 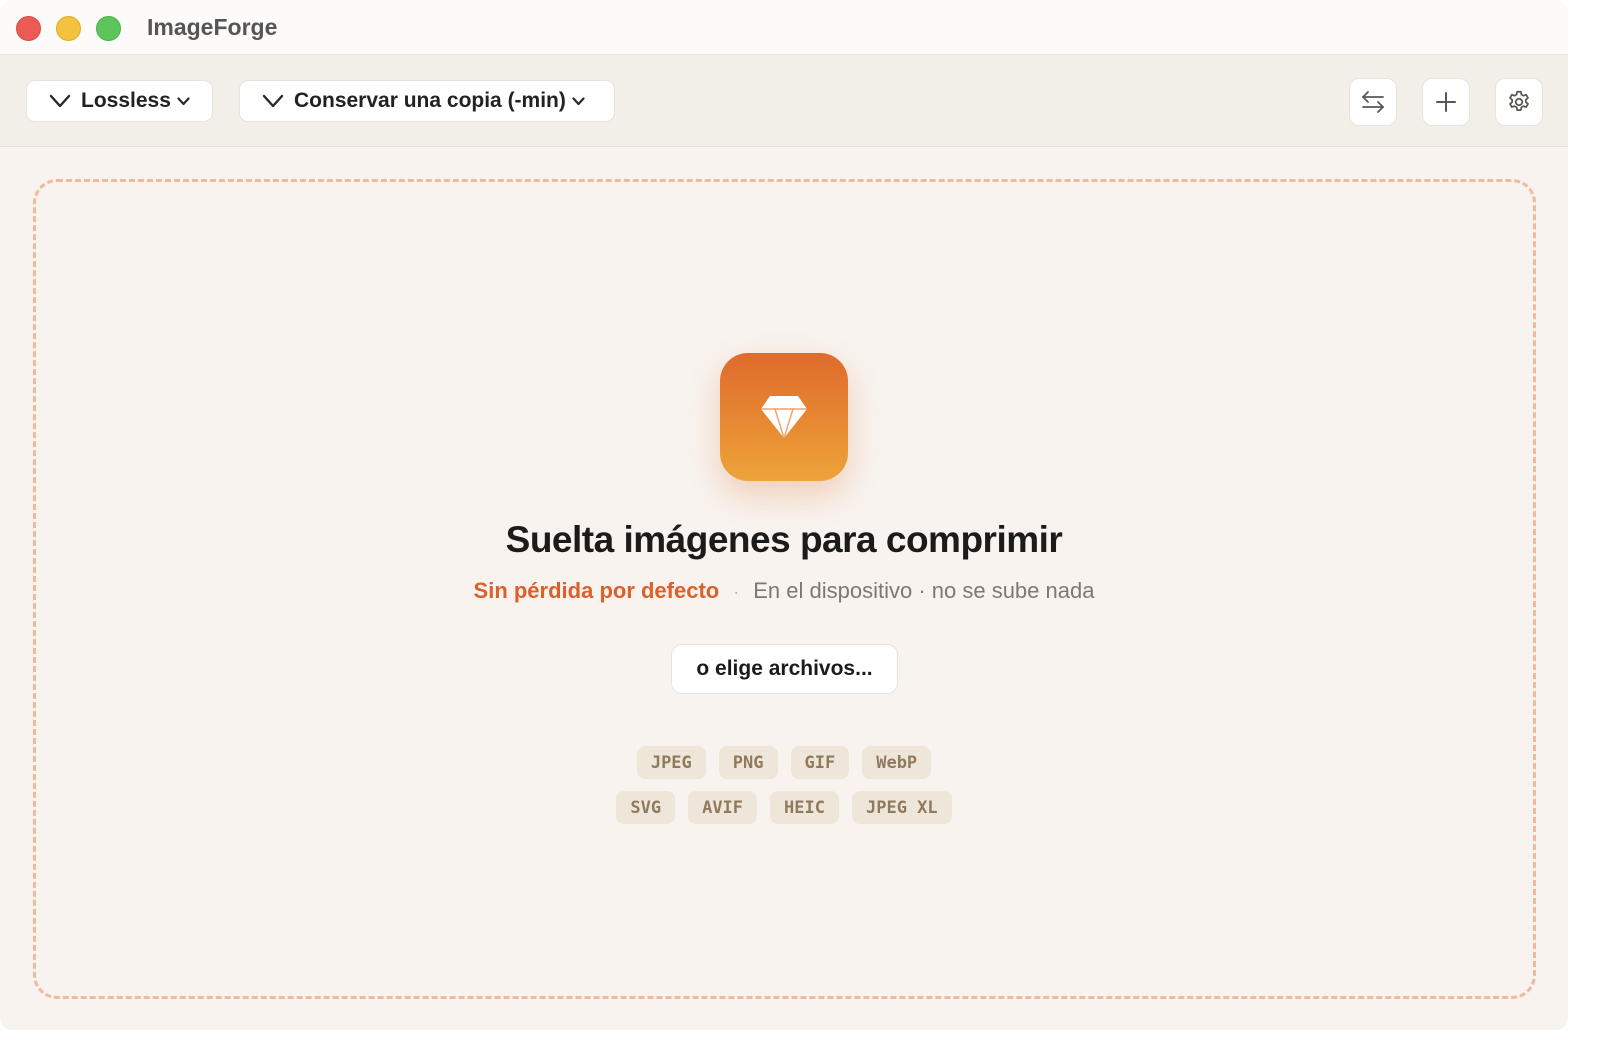 What do you see at coordinates (723, 807) in the screenshot?
I see `format-chip: AVIF` at bounding box center [723, 807].